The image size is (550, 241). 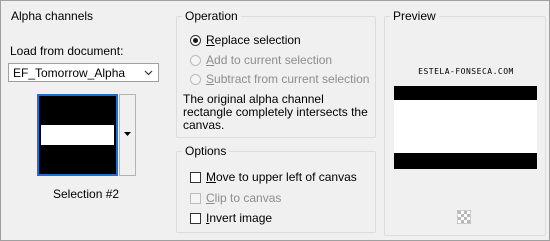 What do you see at coordinates (86, 194) in the screenshot?
I see `selection-caption: Selection #2` at bounding box center [86, 194].